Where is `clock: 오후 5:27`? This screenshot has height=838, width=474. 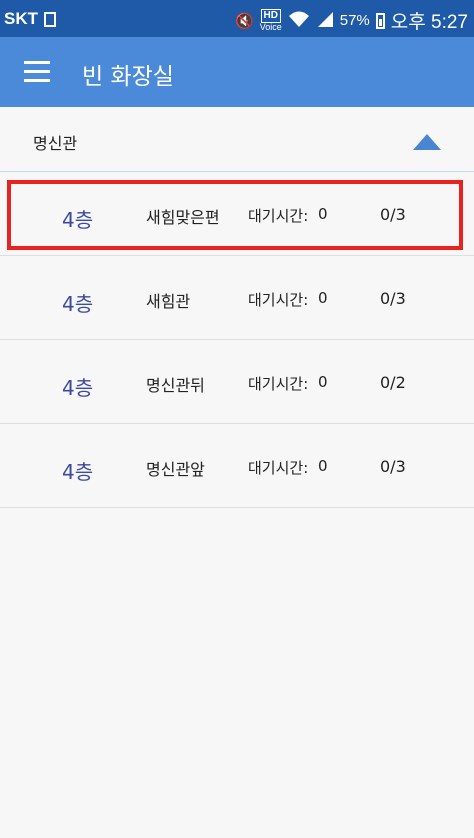
clock: 오후 5:27 is located at coordinates (429, 22).